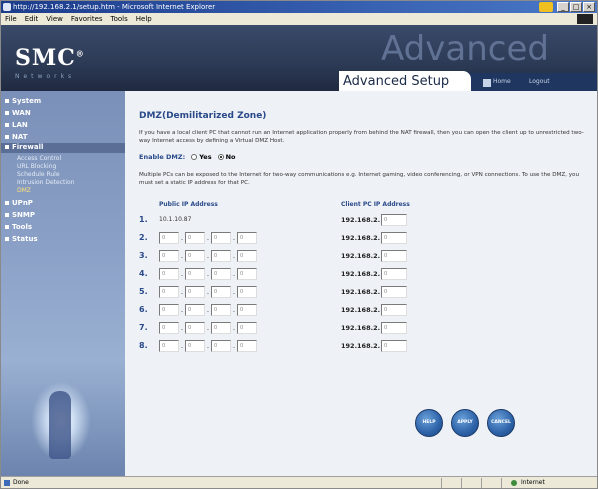 This screenshot has width=598, height=489. Describe the element at coordinates (487, 83) in the screenshot. I see `home-icon` at that location.